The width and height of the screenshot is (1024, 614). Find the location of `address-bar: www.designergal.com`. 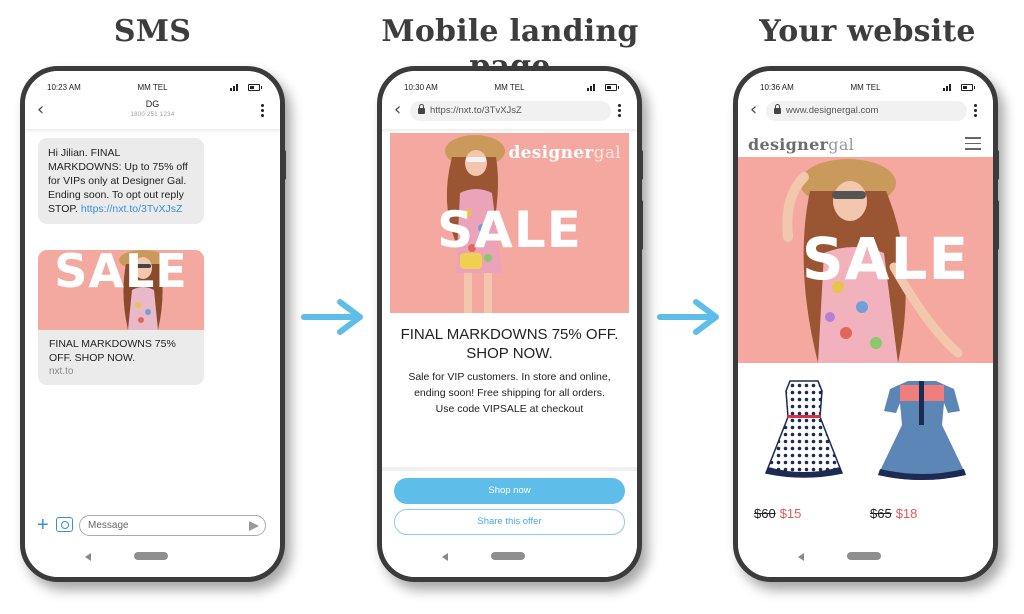

address-bar: www.designergal.com is located at coordinates (866, 111).